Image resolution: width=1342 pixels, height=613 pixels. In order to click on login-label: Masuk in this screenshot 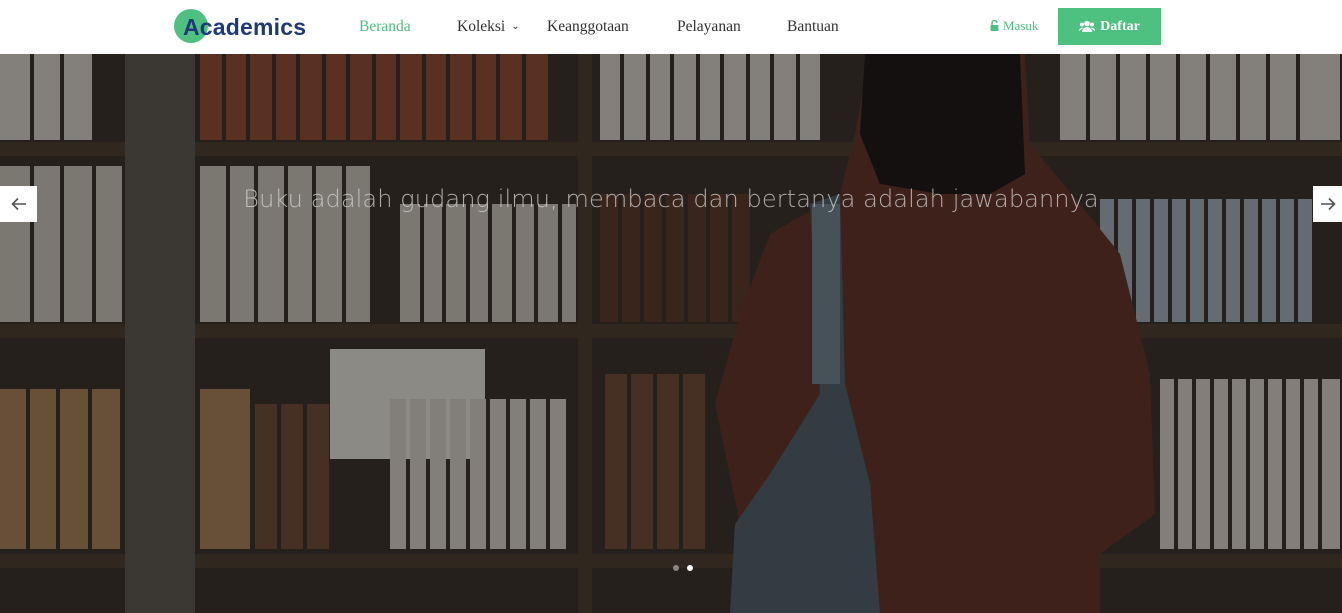, I will do `click(1021, 25)`.